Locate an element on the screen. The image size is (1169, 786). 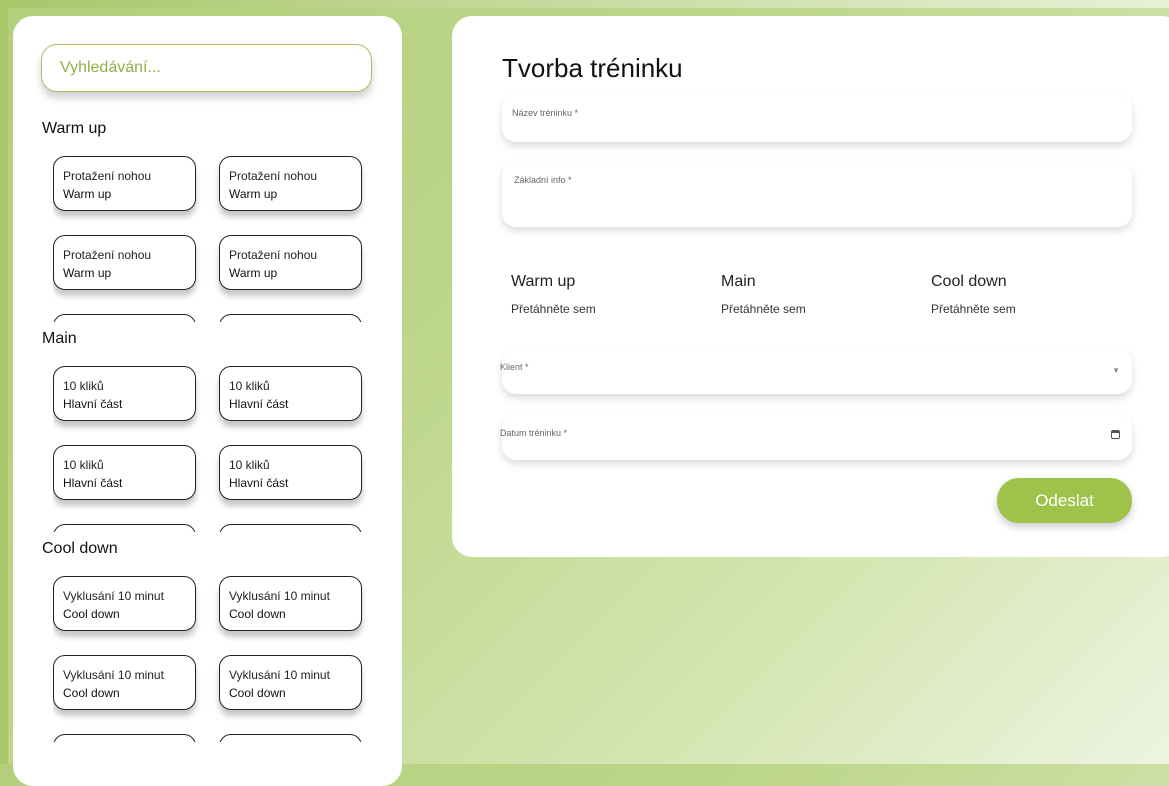
column-title-main: Main is located at coordinates (738, 281).